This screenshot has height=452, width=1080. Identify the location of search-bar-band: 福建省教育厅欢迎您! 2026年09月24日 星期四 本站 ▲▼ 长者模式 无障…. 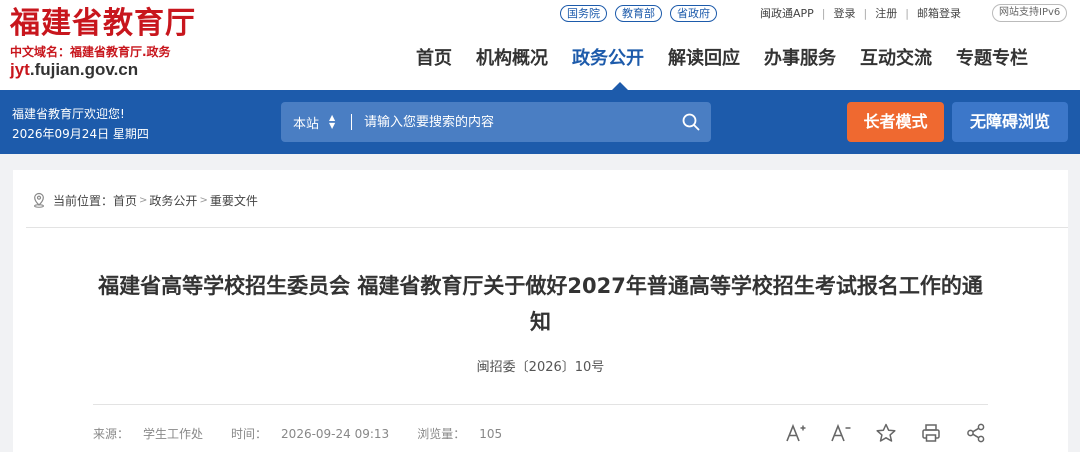
(540, 122).